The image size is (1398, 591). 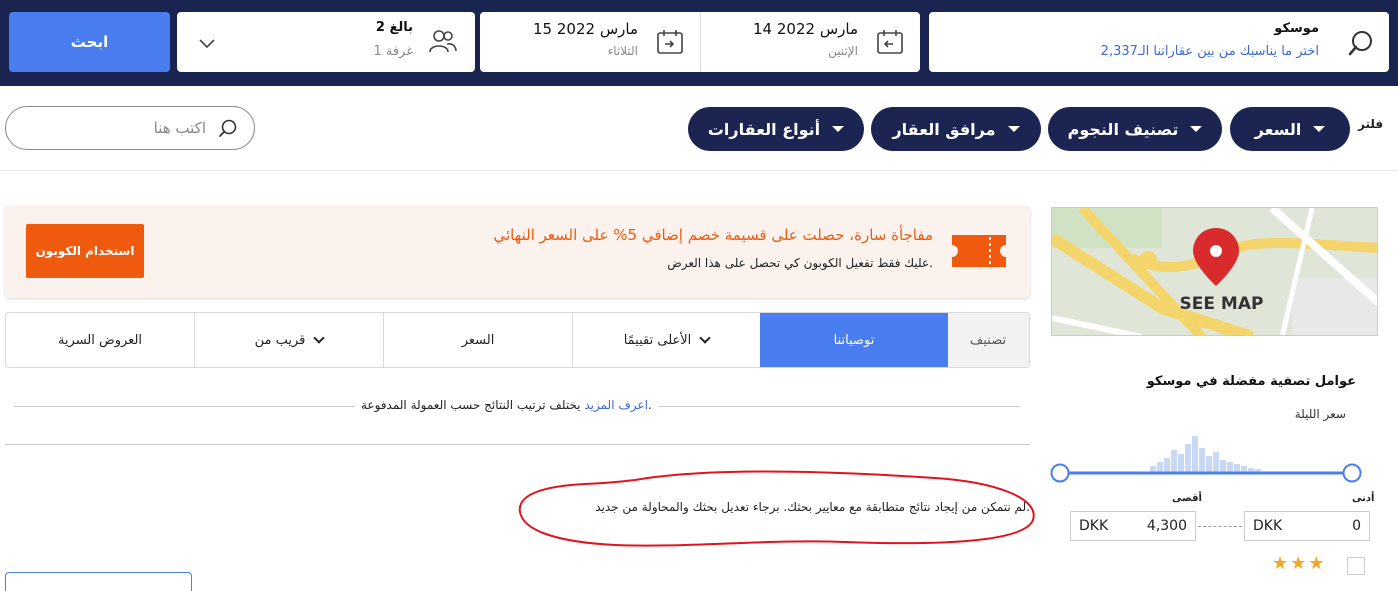 What do you see at coordinates (1251, 381) in the screenshot?
I see `popular-filters-title: عوامل تصفية مفضلة في موسكو` at bounding box center [1251, 381].